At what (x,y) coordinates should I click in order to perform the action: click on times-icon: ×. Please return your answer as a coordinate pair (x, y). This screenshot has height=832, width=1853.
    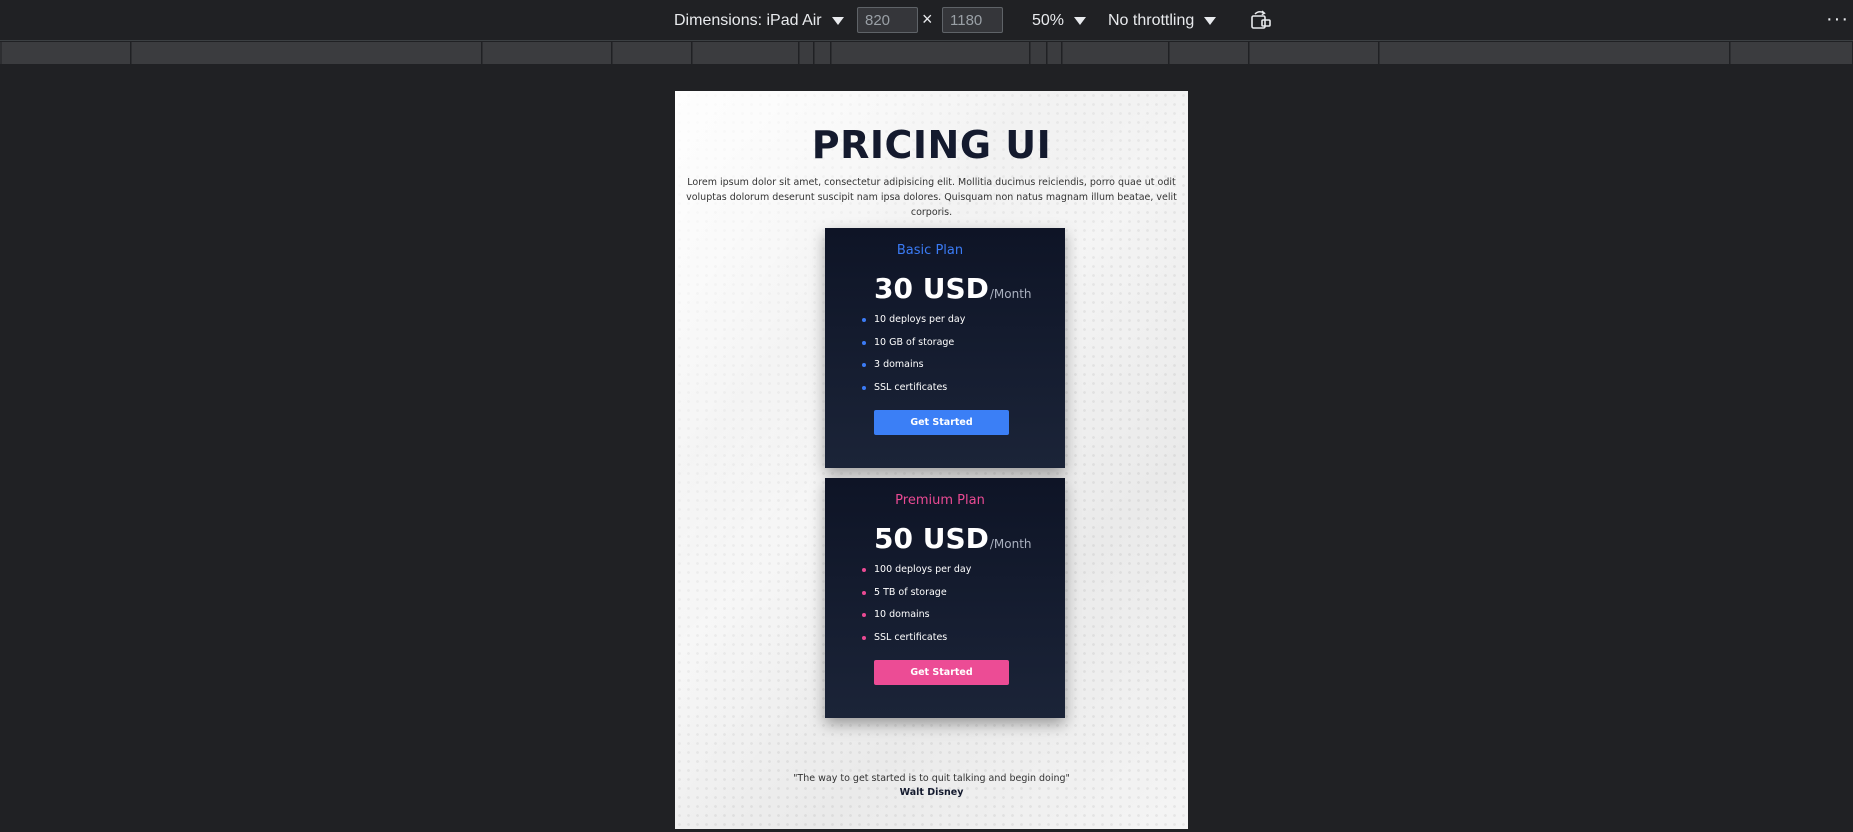
    Looking at the image, I should click on (927, 19).